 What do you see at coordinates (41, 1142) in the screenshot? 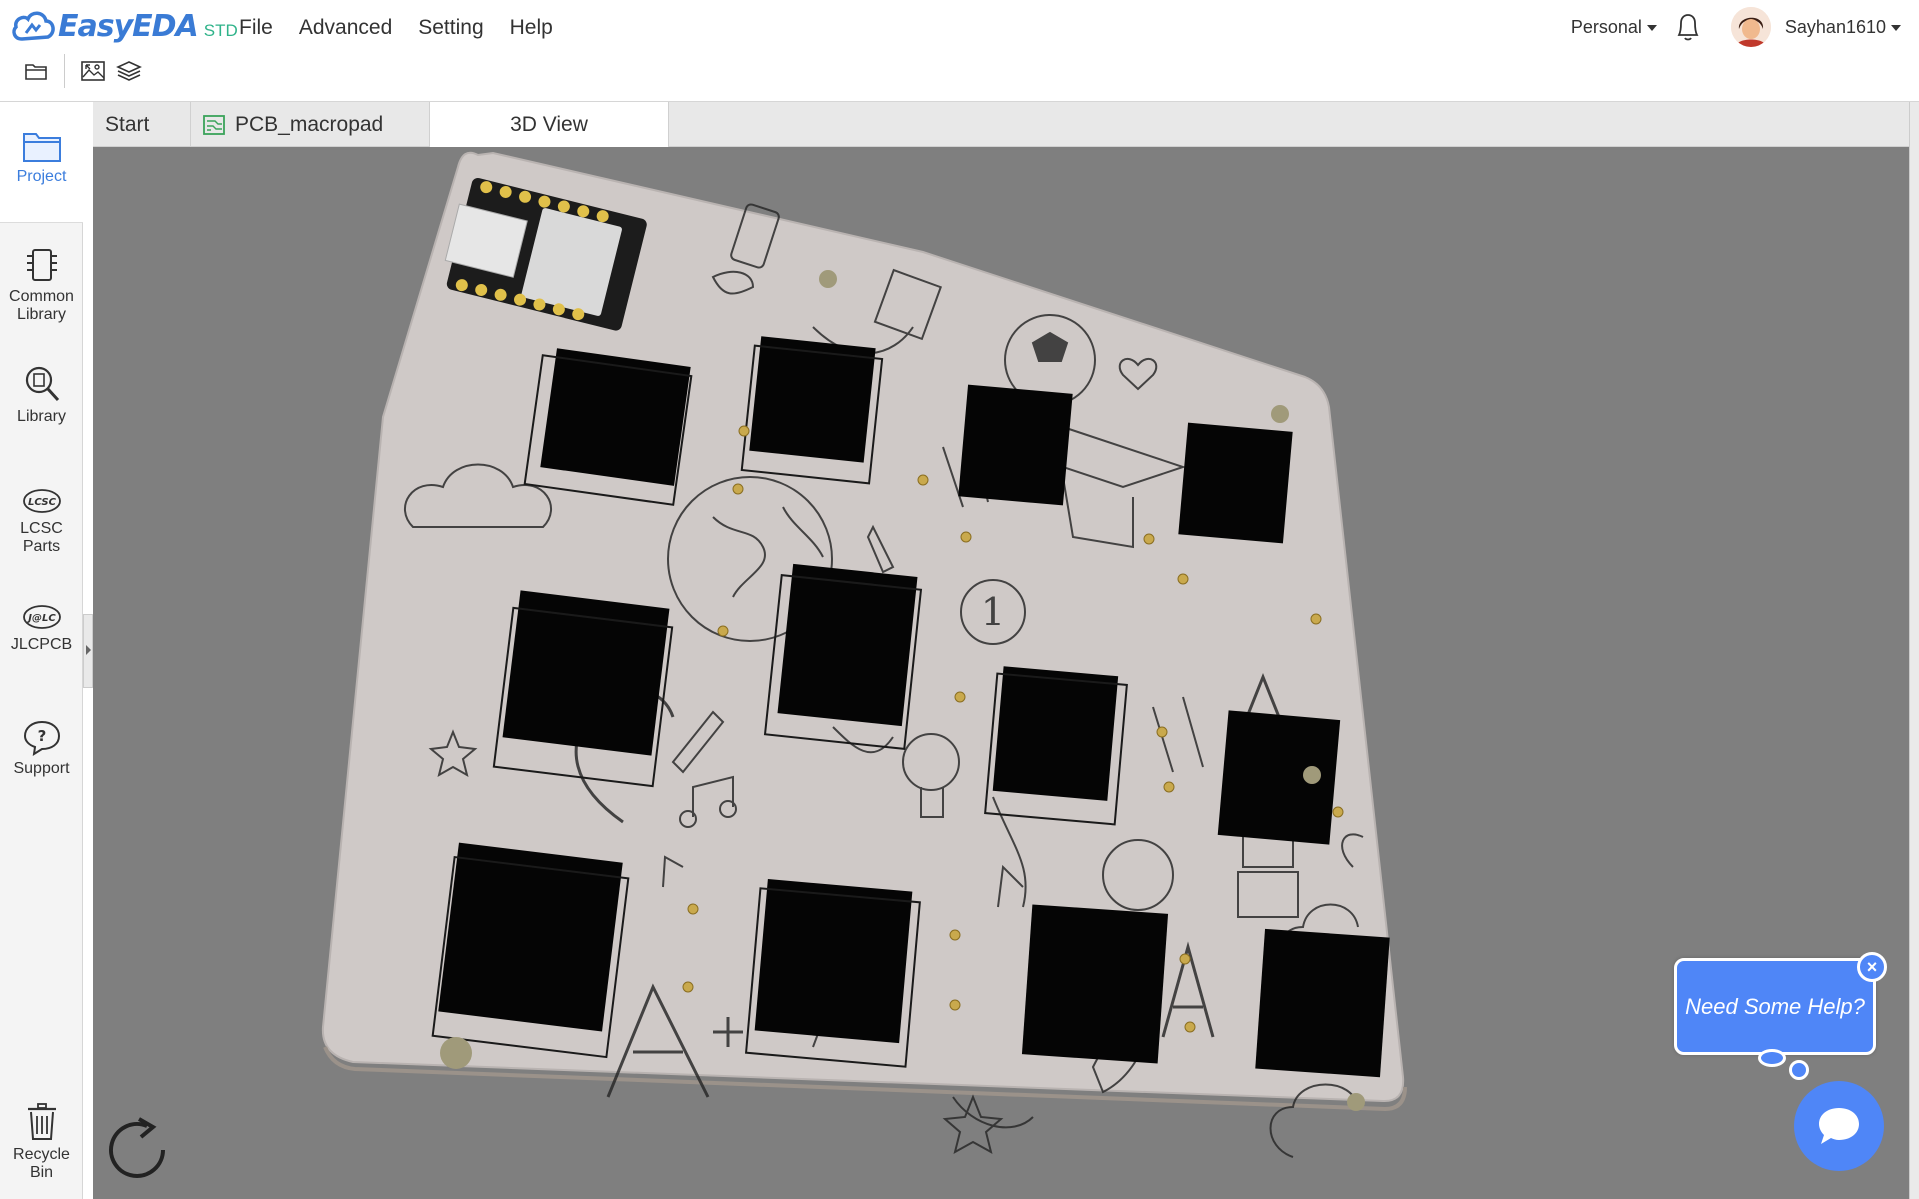
I see `sidebar-item-recycle-bin: Recycle Bin` at bounding box center [41, 1142].